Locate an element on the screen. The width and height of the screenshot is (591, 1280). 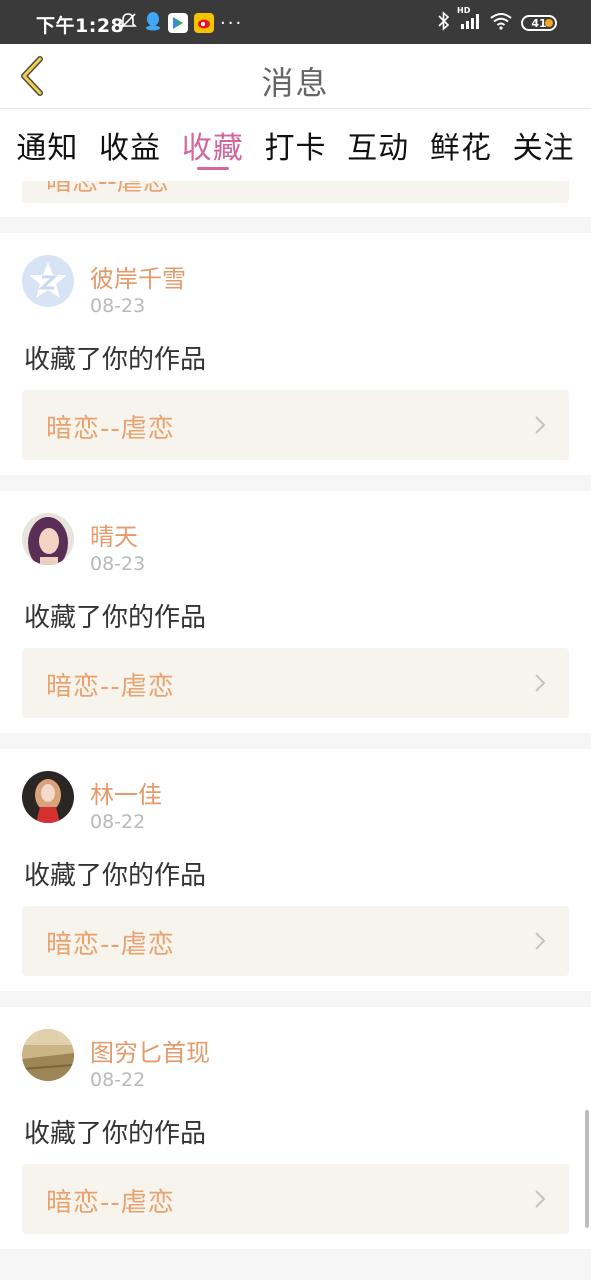
tab-earnings: 收益 is located at coordinates (130, 145).